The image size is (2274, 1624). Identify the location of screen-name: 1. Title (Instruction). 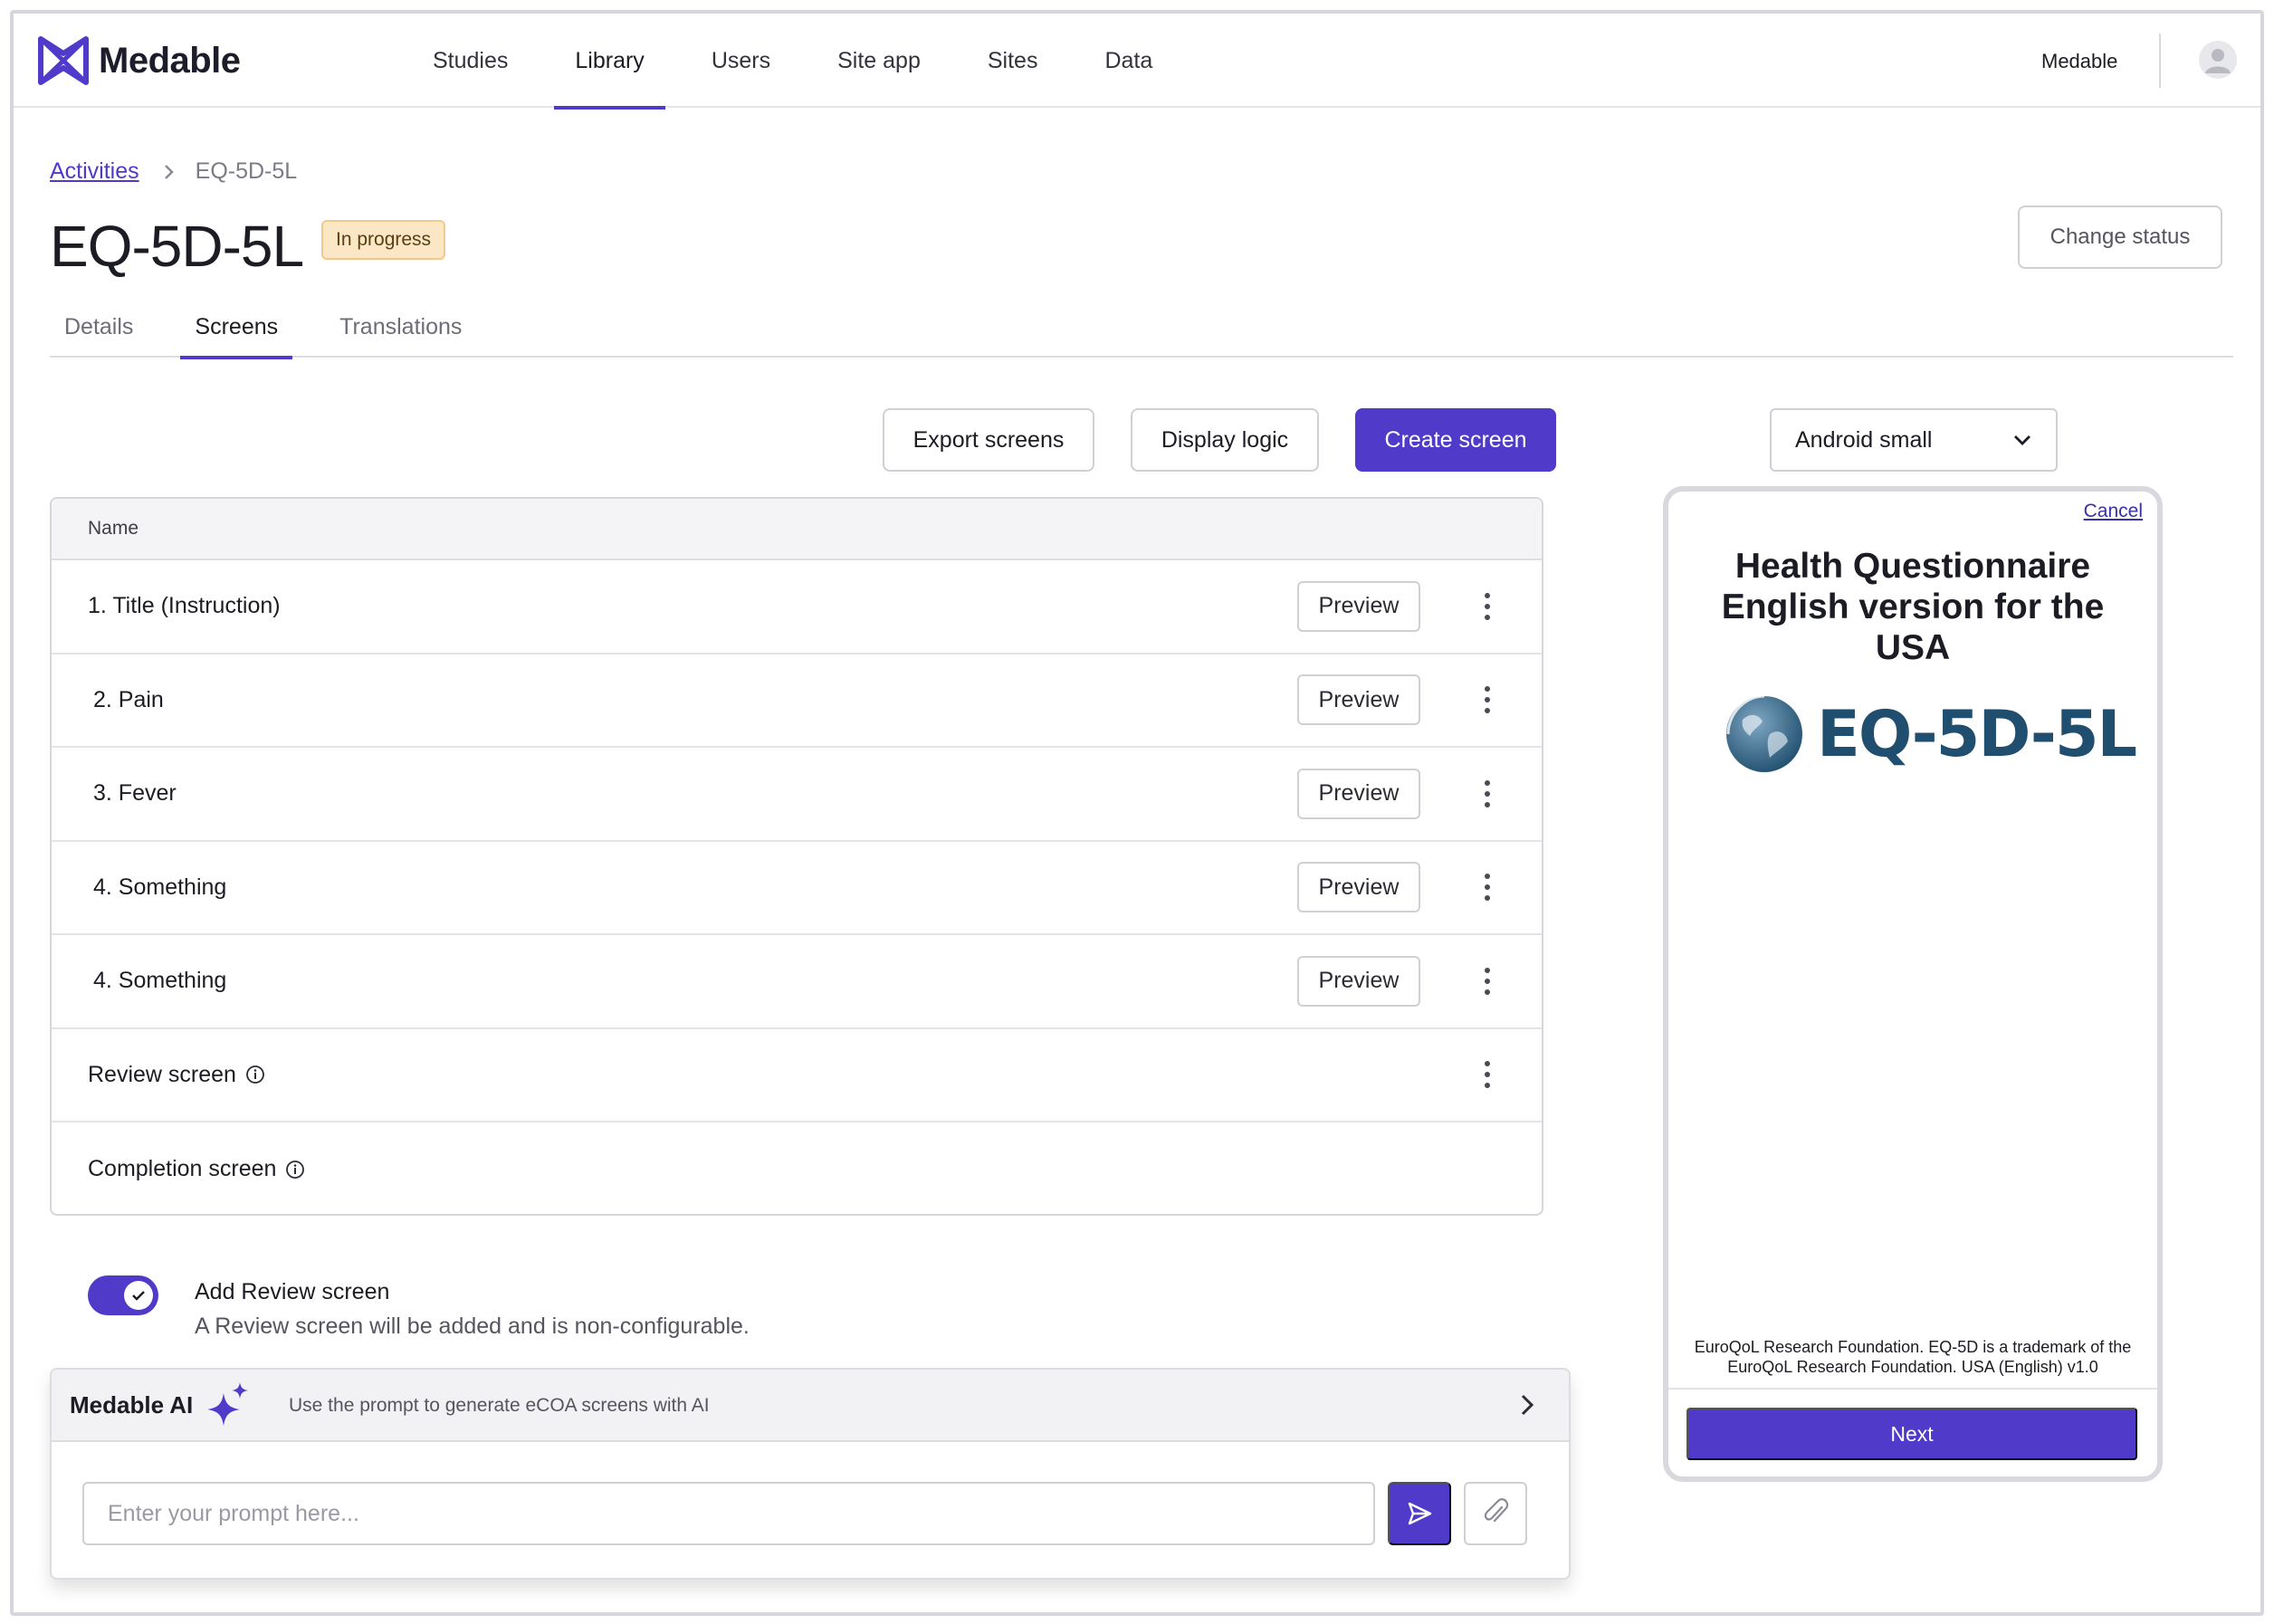
(185, 606).